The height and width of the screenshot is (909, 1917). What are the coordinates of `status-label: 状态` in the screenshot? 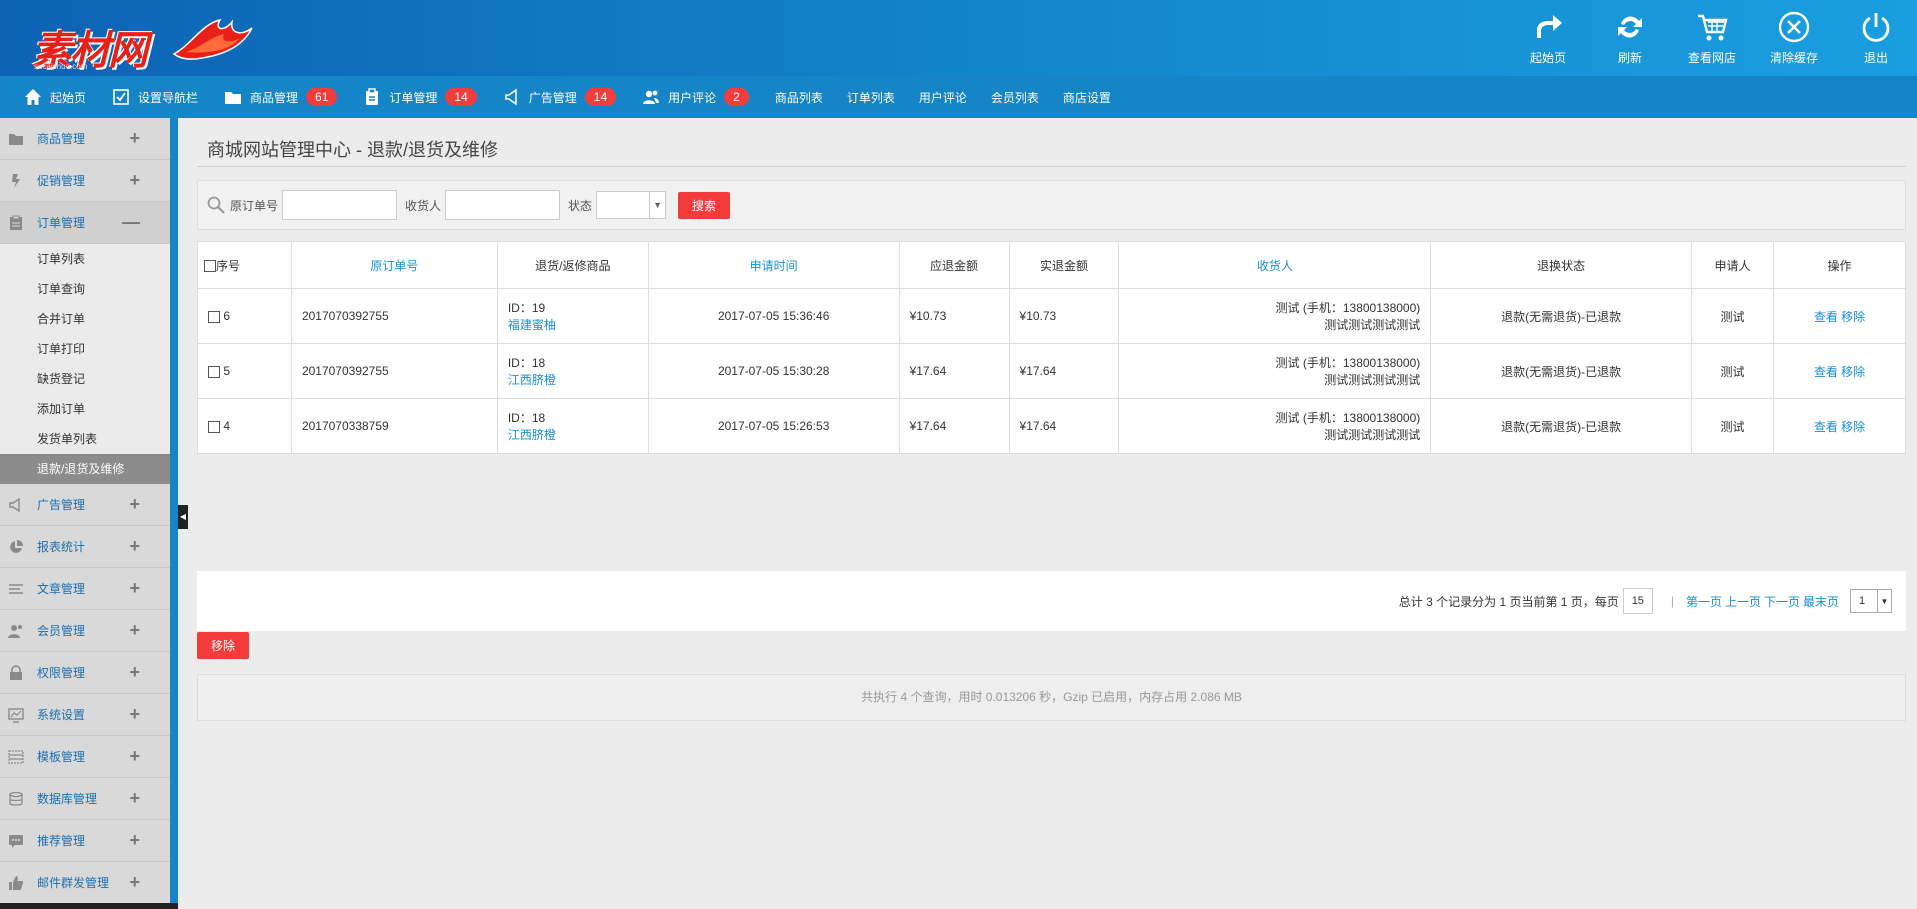 It's located at (580, 205).